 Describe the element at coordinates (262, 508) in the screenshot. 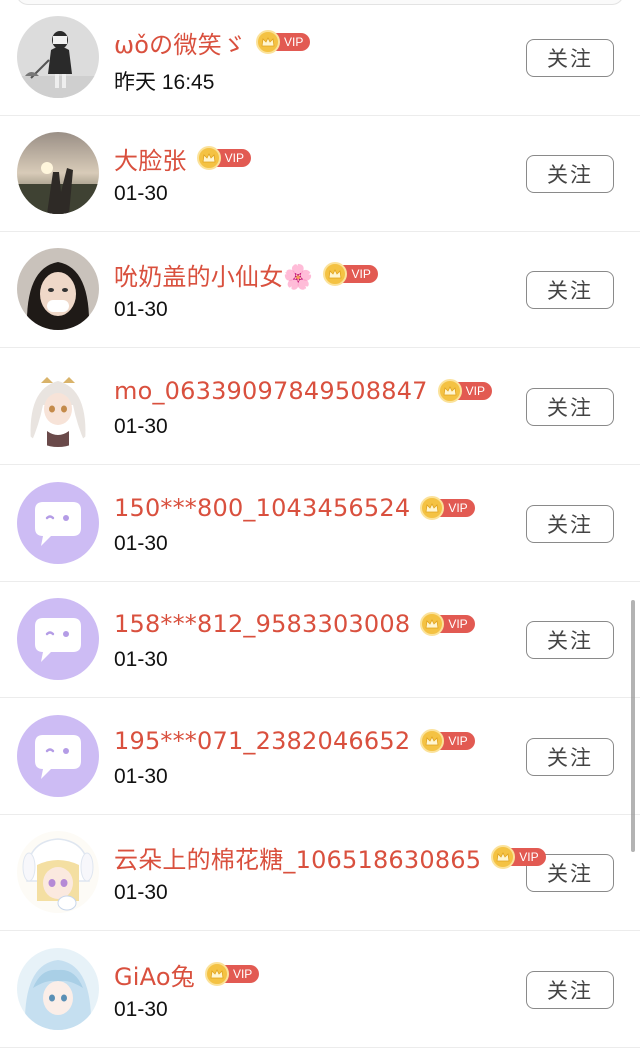

I see `user-name: 150***800_1043456524` at that location.